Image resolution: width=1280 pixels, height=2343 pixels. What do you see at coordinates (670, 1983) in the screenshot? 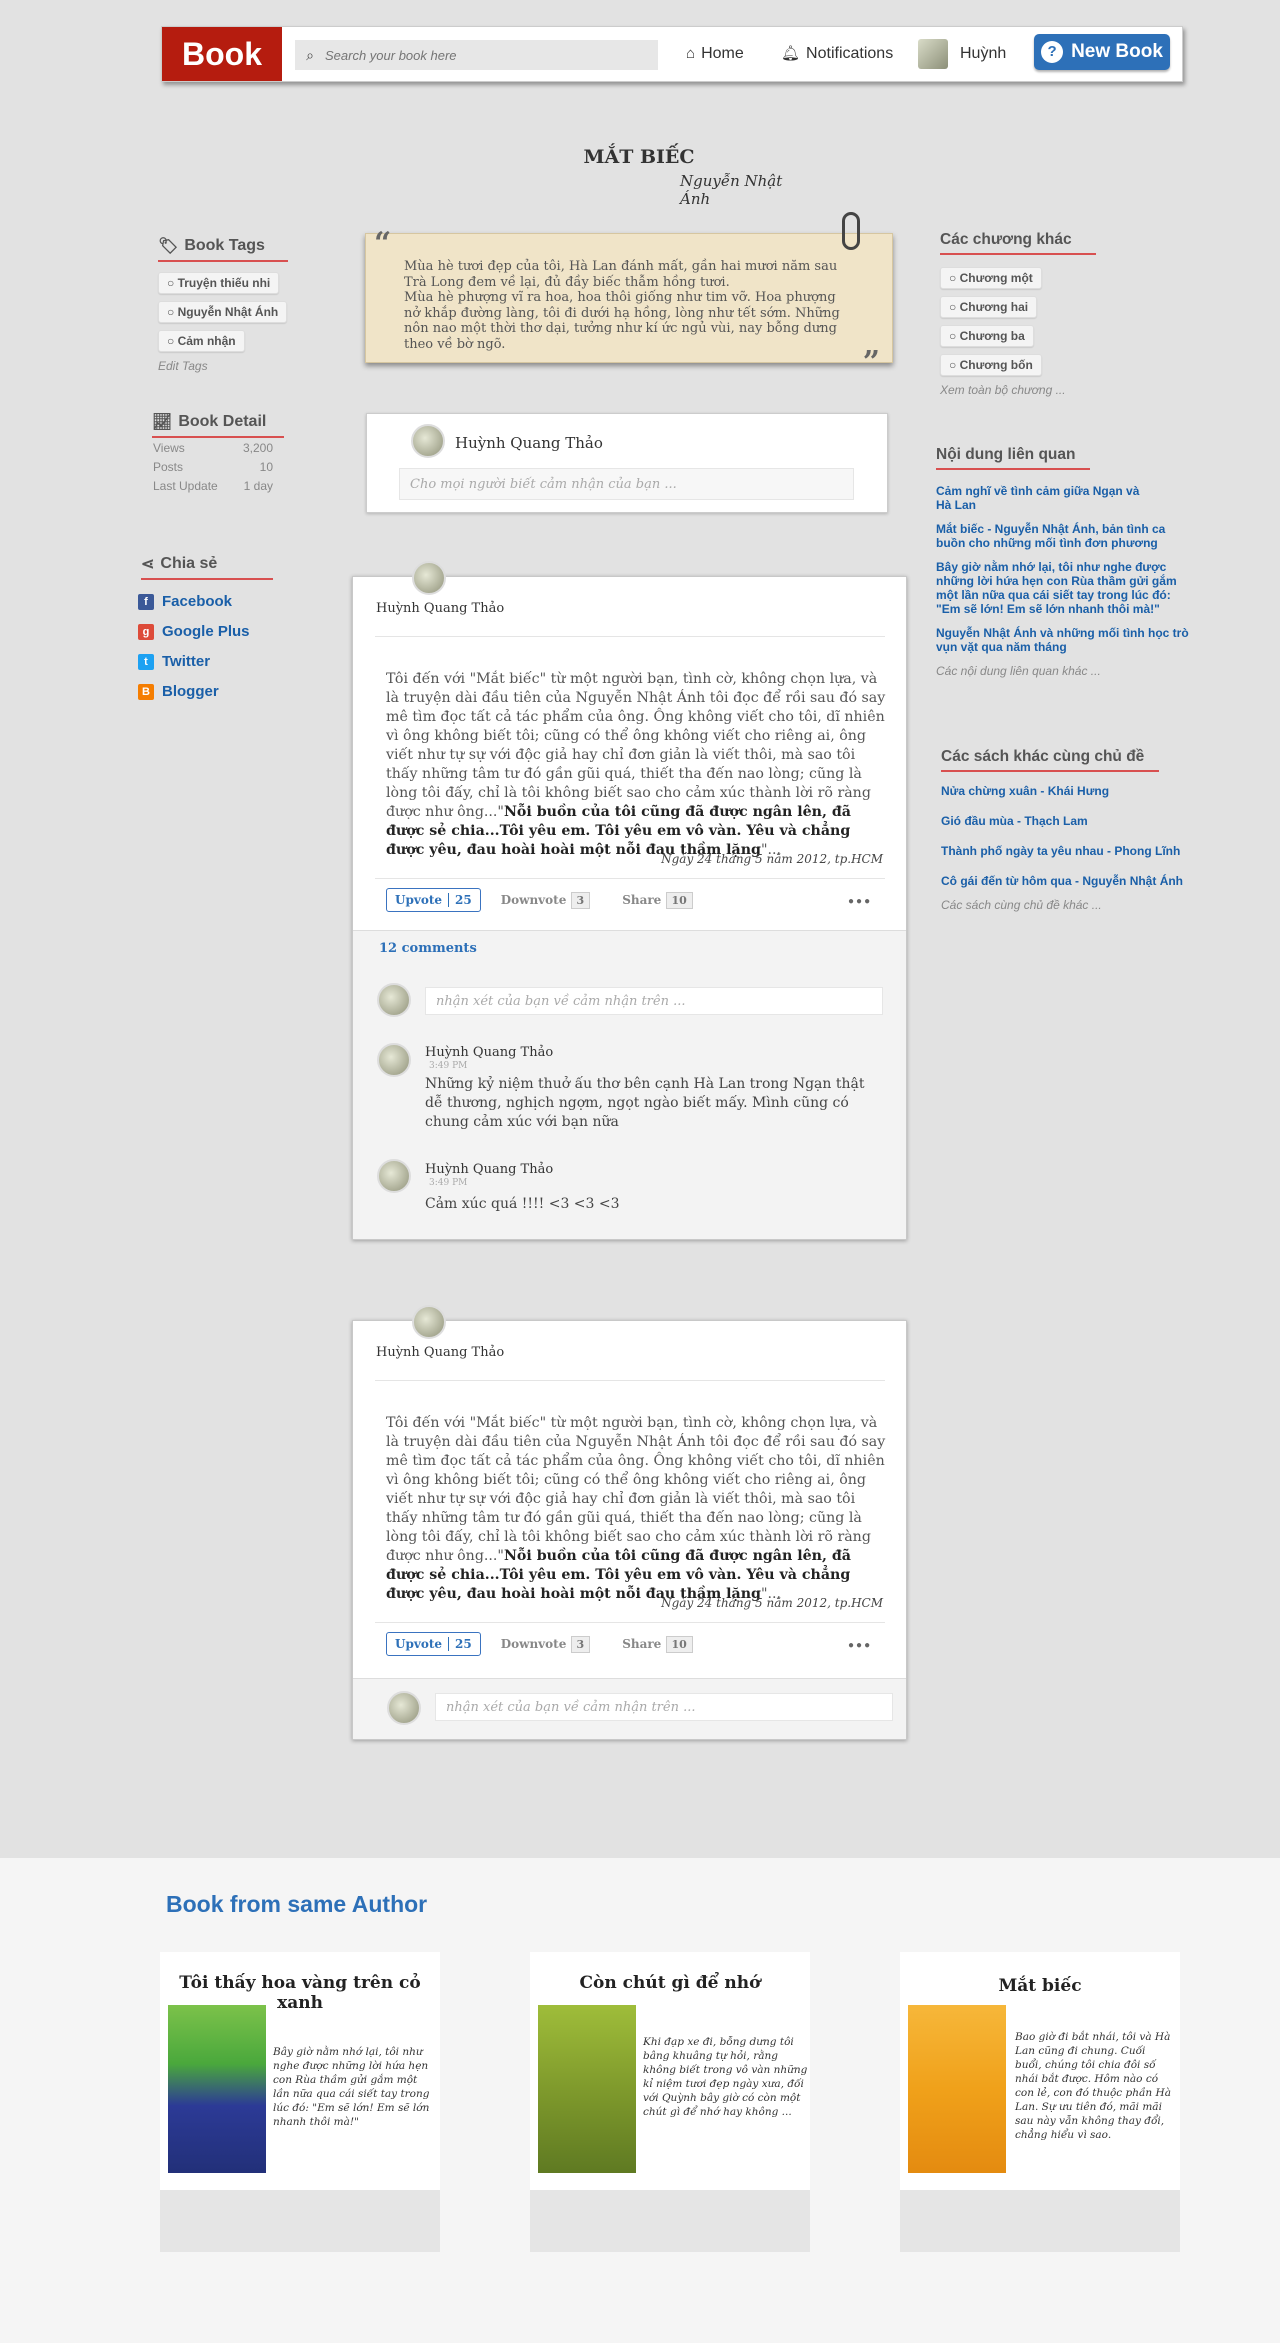
I see `card-title: Còn chút gì để nhớ` at bounding box center [670, 1983].